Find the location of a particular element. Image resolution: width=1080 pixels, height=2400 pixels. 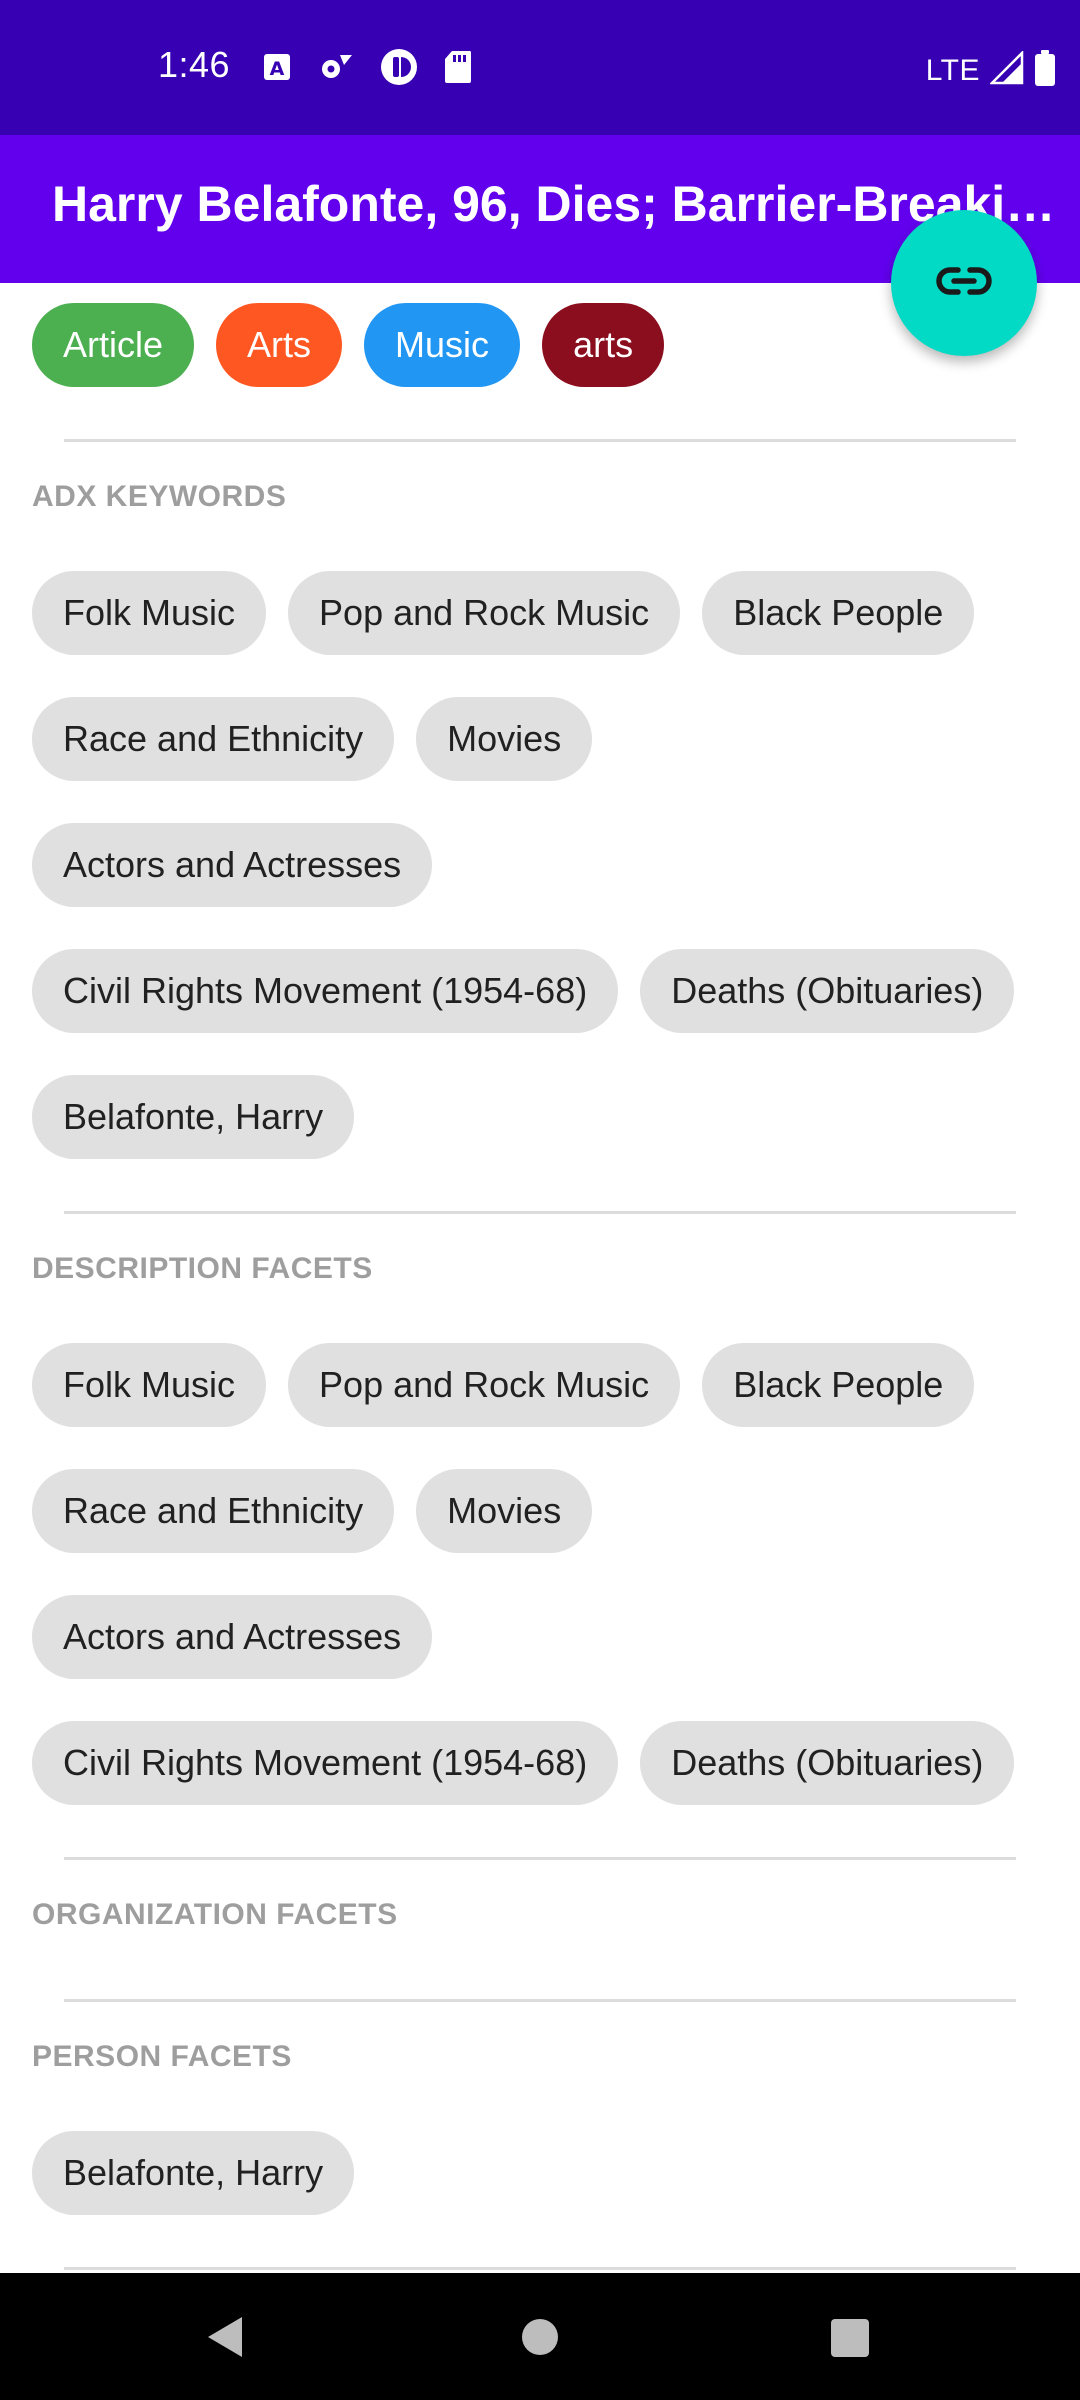

adx-keyword-chip: Belafonte, Harry is located at coordinates (193, 1117).